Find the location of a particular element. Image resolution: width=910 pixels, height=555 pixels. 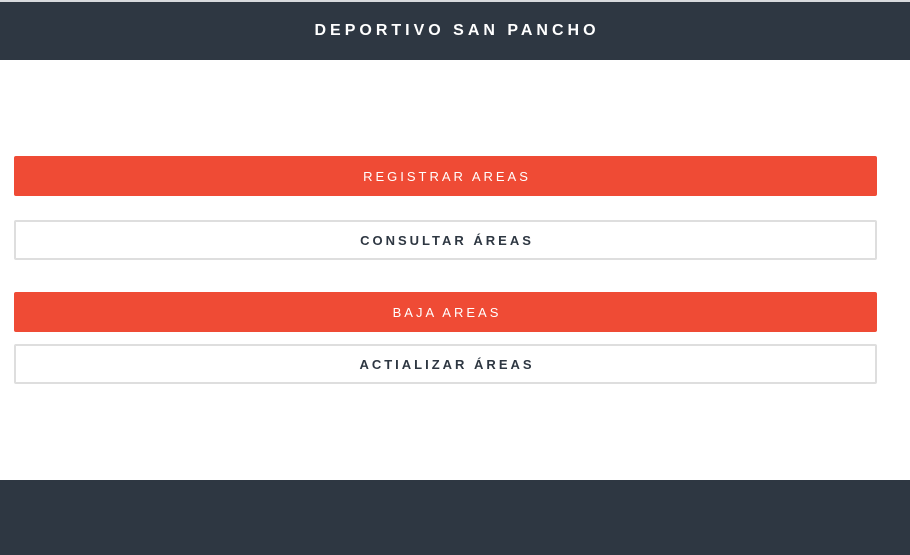

register-areas-label: REGISTRAR AREAS is located at coordinates (447, 176).